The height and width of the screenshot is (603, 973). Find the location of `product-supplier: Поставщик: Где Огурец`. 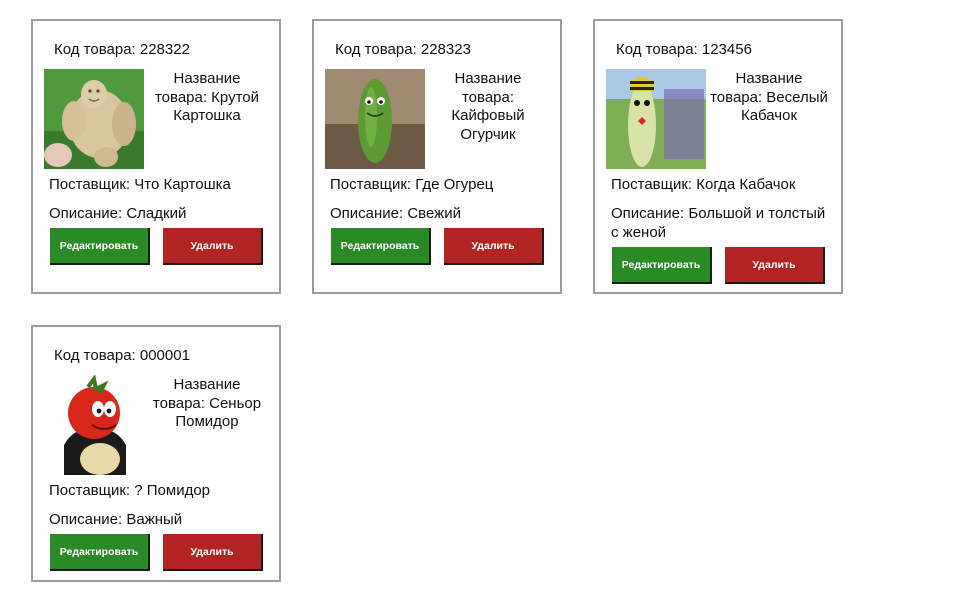

product-supplier: Поставщик: Где Огурец is located at coordinates (412, 184).